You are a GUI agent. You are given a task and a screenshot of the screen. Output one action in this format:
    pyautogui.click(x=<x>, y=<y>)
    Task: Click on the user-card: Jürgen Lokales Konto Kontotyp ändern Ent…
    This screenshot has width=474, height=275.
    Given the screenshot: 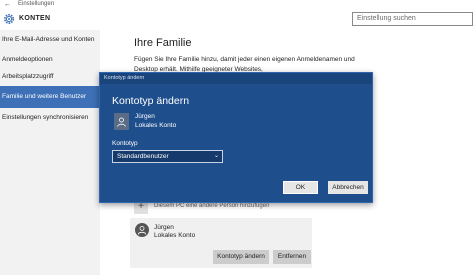 What is the action you would take?
    pyautogui.click(x=221, y=243)
    